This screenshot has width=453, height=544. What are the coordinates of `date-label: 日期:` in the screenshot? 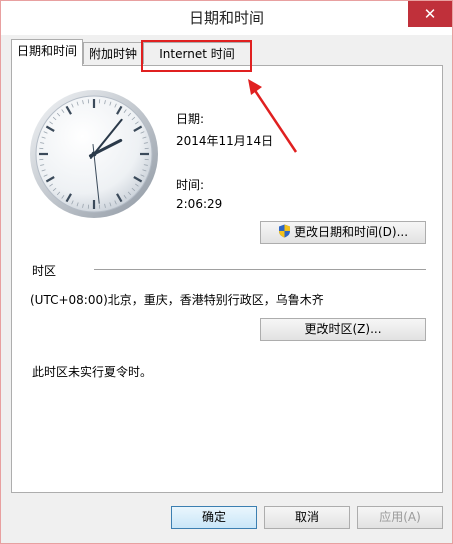 It's located at (190, 119).